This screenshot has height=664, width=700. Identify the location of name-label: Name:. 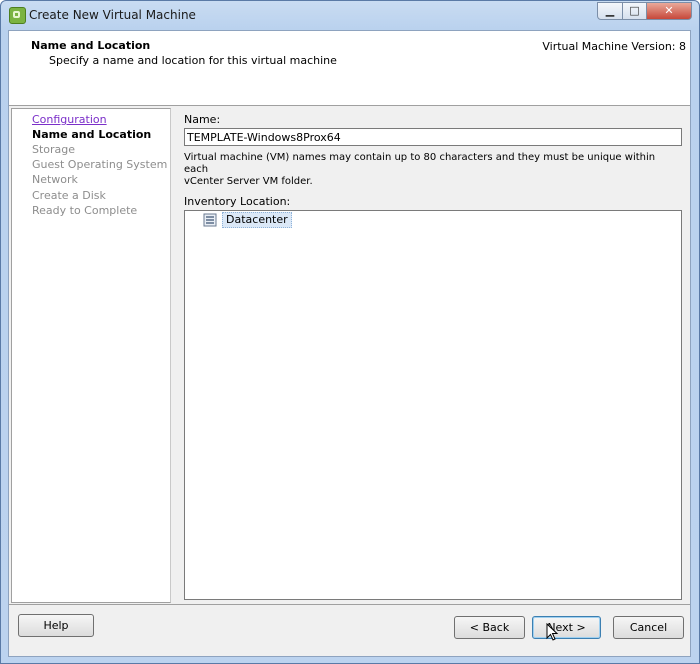
(202, 119).